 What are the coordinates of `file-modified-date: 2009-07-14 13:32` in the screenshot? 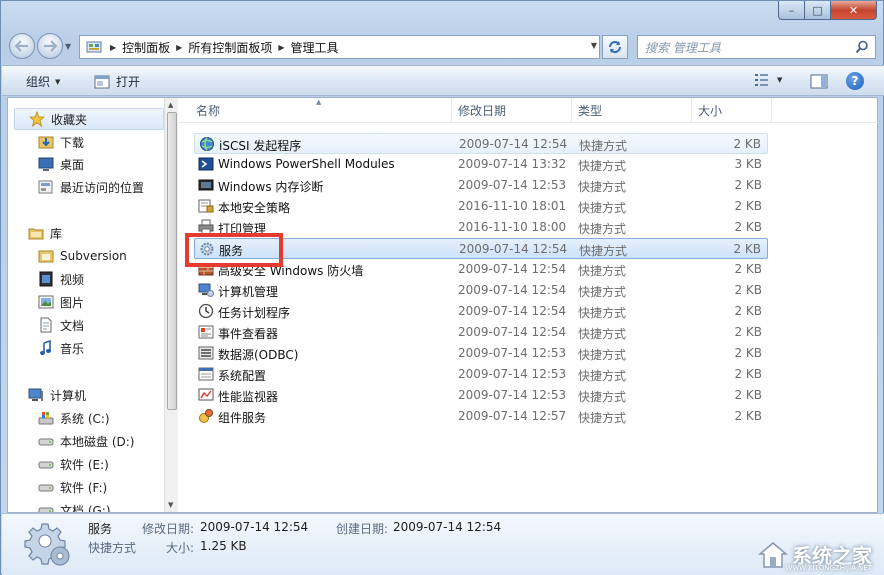 It's located at (512, 164).